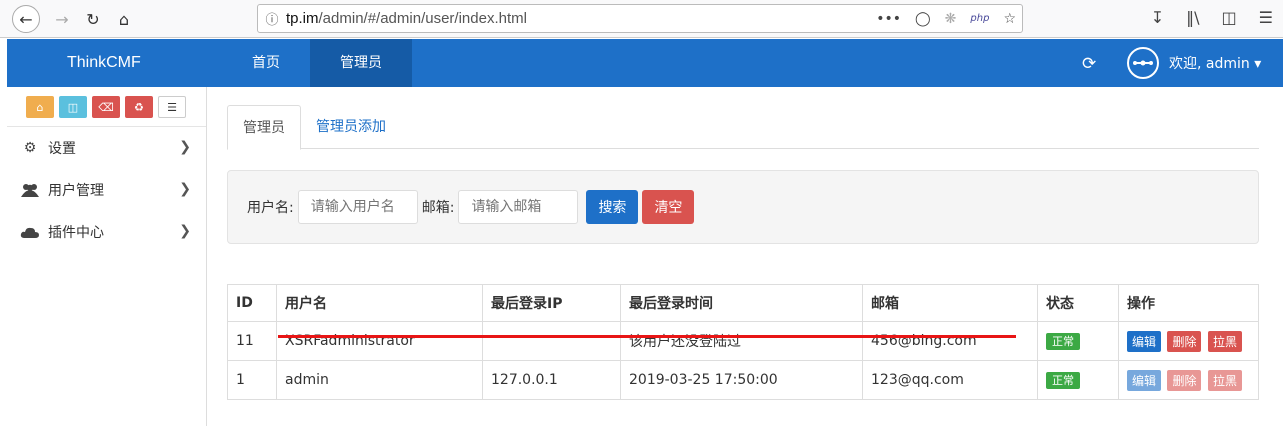 This screenshot has height=426, width=1283. What do you see at coordinates (351, 126) in the screenshot?
I see `tab-admin-add: 管理员添加` at bounding box center [351, 126].